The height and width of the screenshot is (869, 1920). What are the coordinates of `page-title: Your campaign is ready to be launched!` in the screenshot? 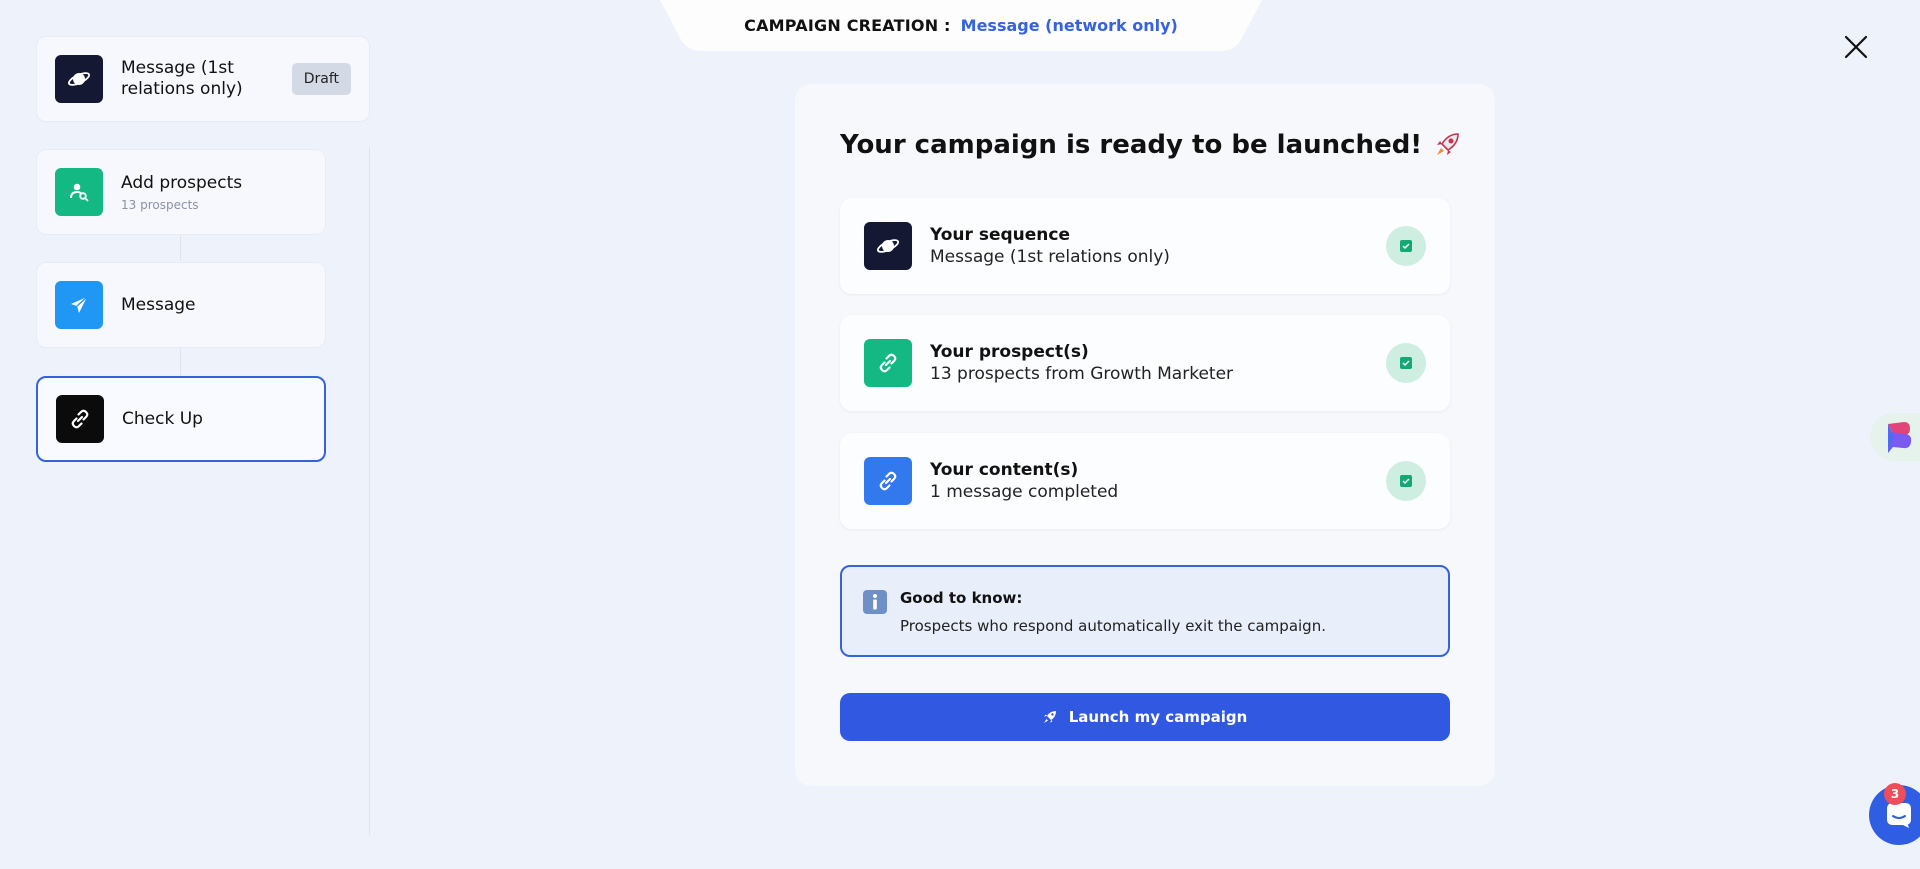 It's located at (1151, 145).